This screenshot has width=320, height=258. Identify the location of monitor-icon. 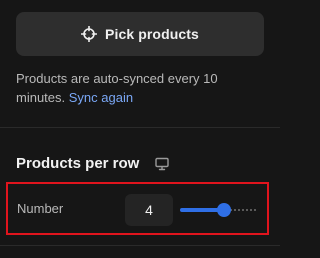
(162, 164).